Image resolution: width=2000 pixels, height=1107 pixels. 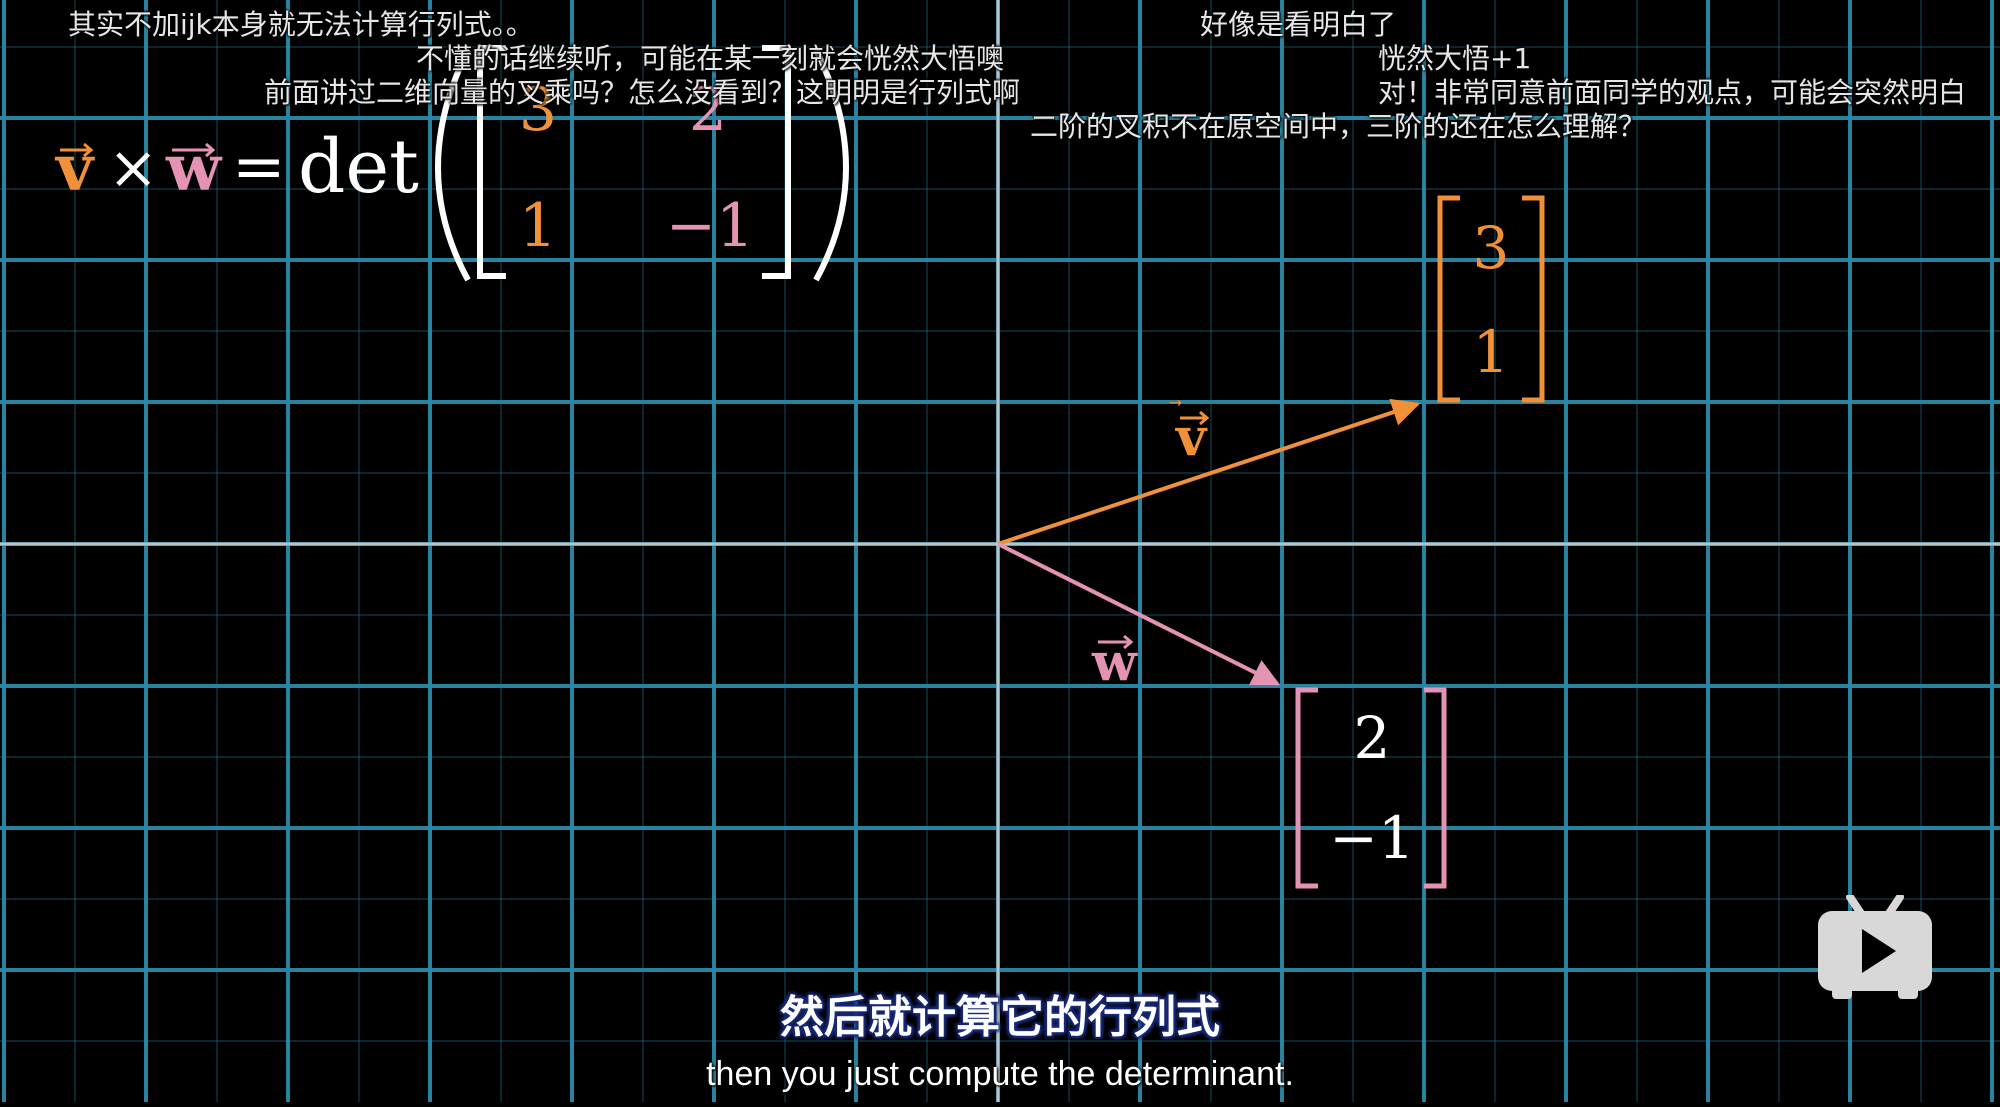 I want to click on play-button, so click(x=1875, y=947).